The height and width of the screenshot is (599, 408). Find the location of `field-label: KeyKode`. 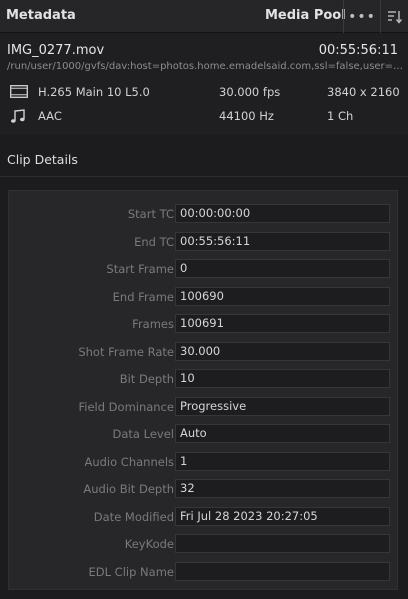

field-label: KeyKode is located at coordinates (149, 544).